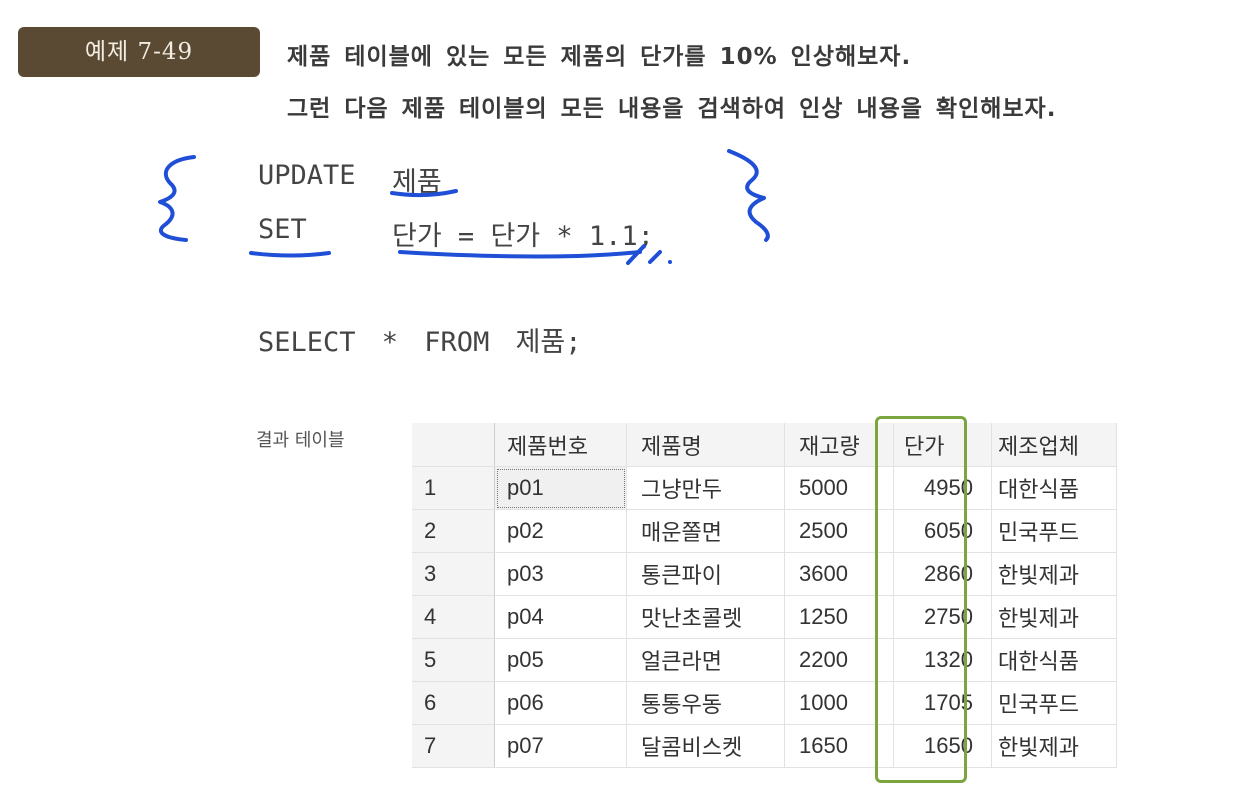  Describe the element at coordinates (560, 703) in the screenshot. I see `cell-product-id: p06` at that location.